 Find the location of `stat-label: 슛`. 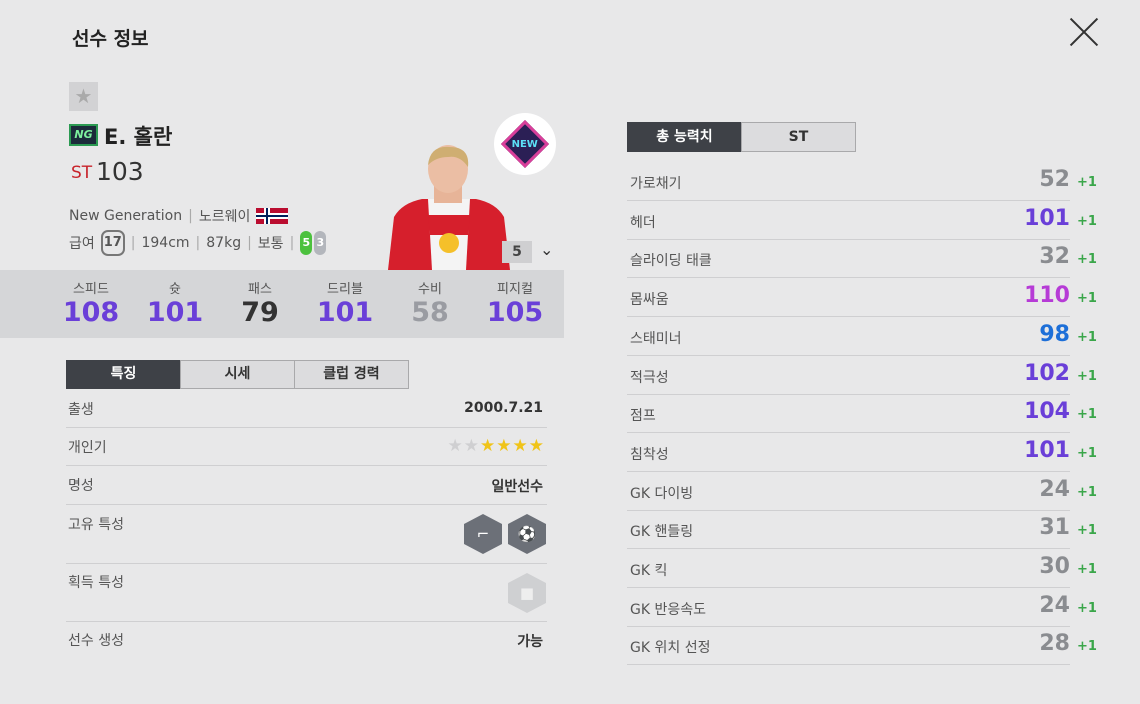

stat-label: 슛 is located at coordinates (175, 289).